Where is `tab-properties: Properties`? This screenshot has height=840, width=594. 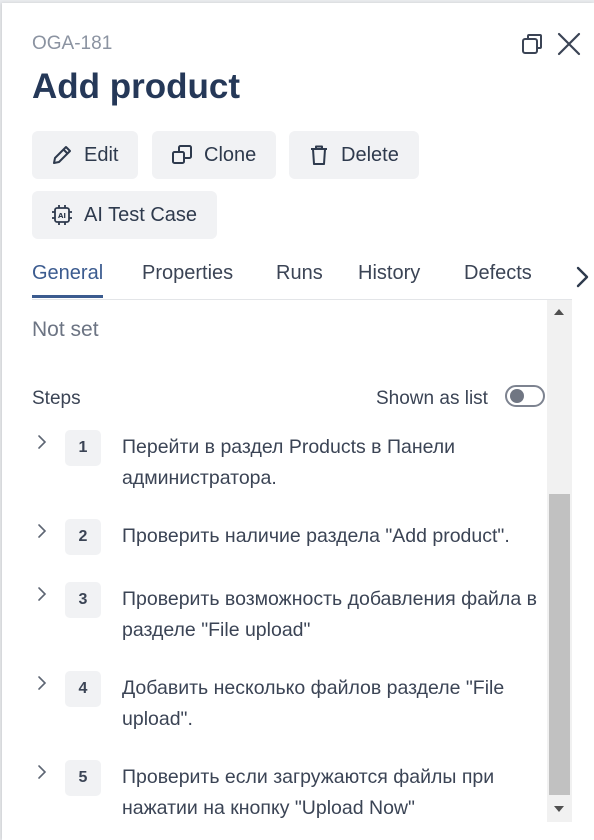
tab-properties: Properties is located at coordinates (187, 273).